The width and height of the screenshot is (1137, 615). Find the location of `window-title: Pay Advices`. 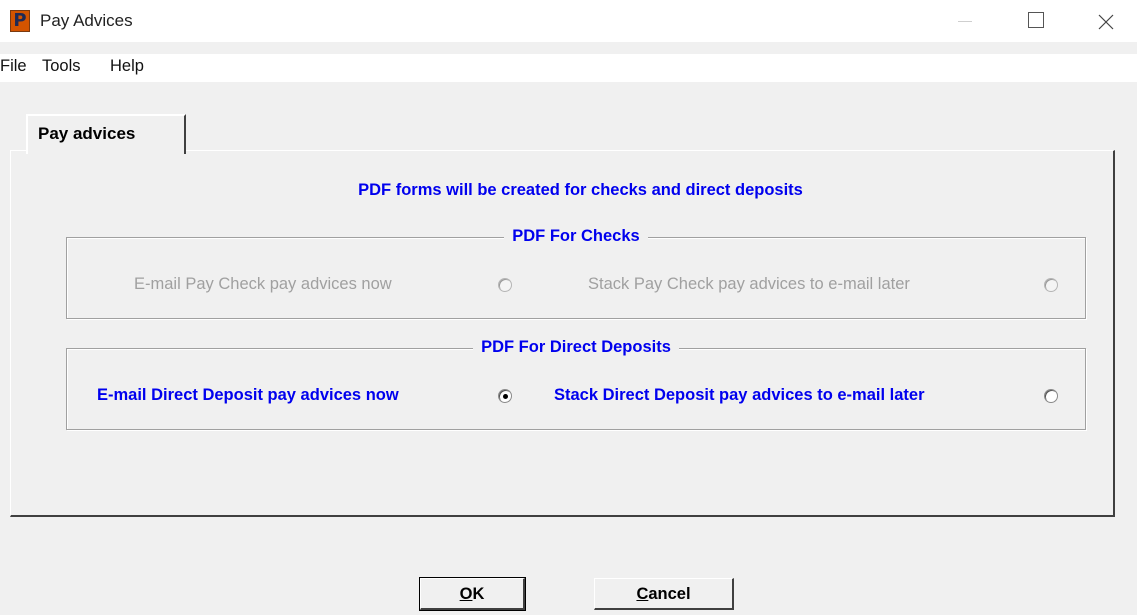

window-title: Pay Advices is located at coordinates (86, 20).